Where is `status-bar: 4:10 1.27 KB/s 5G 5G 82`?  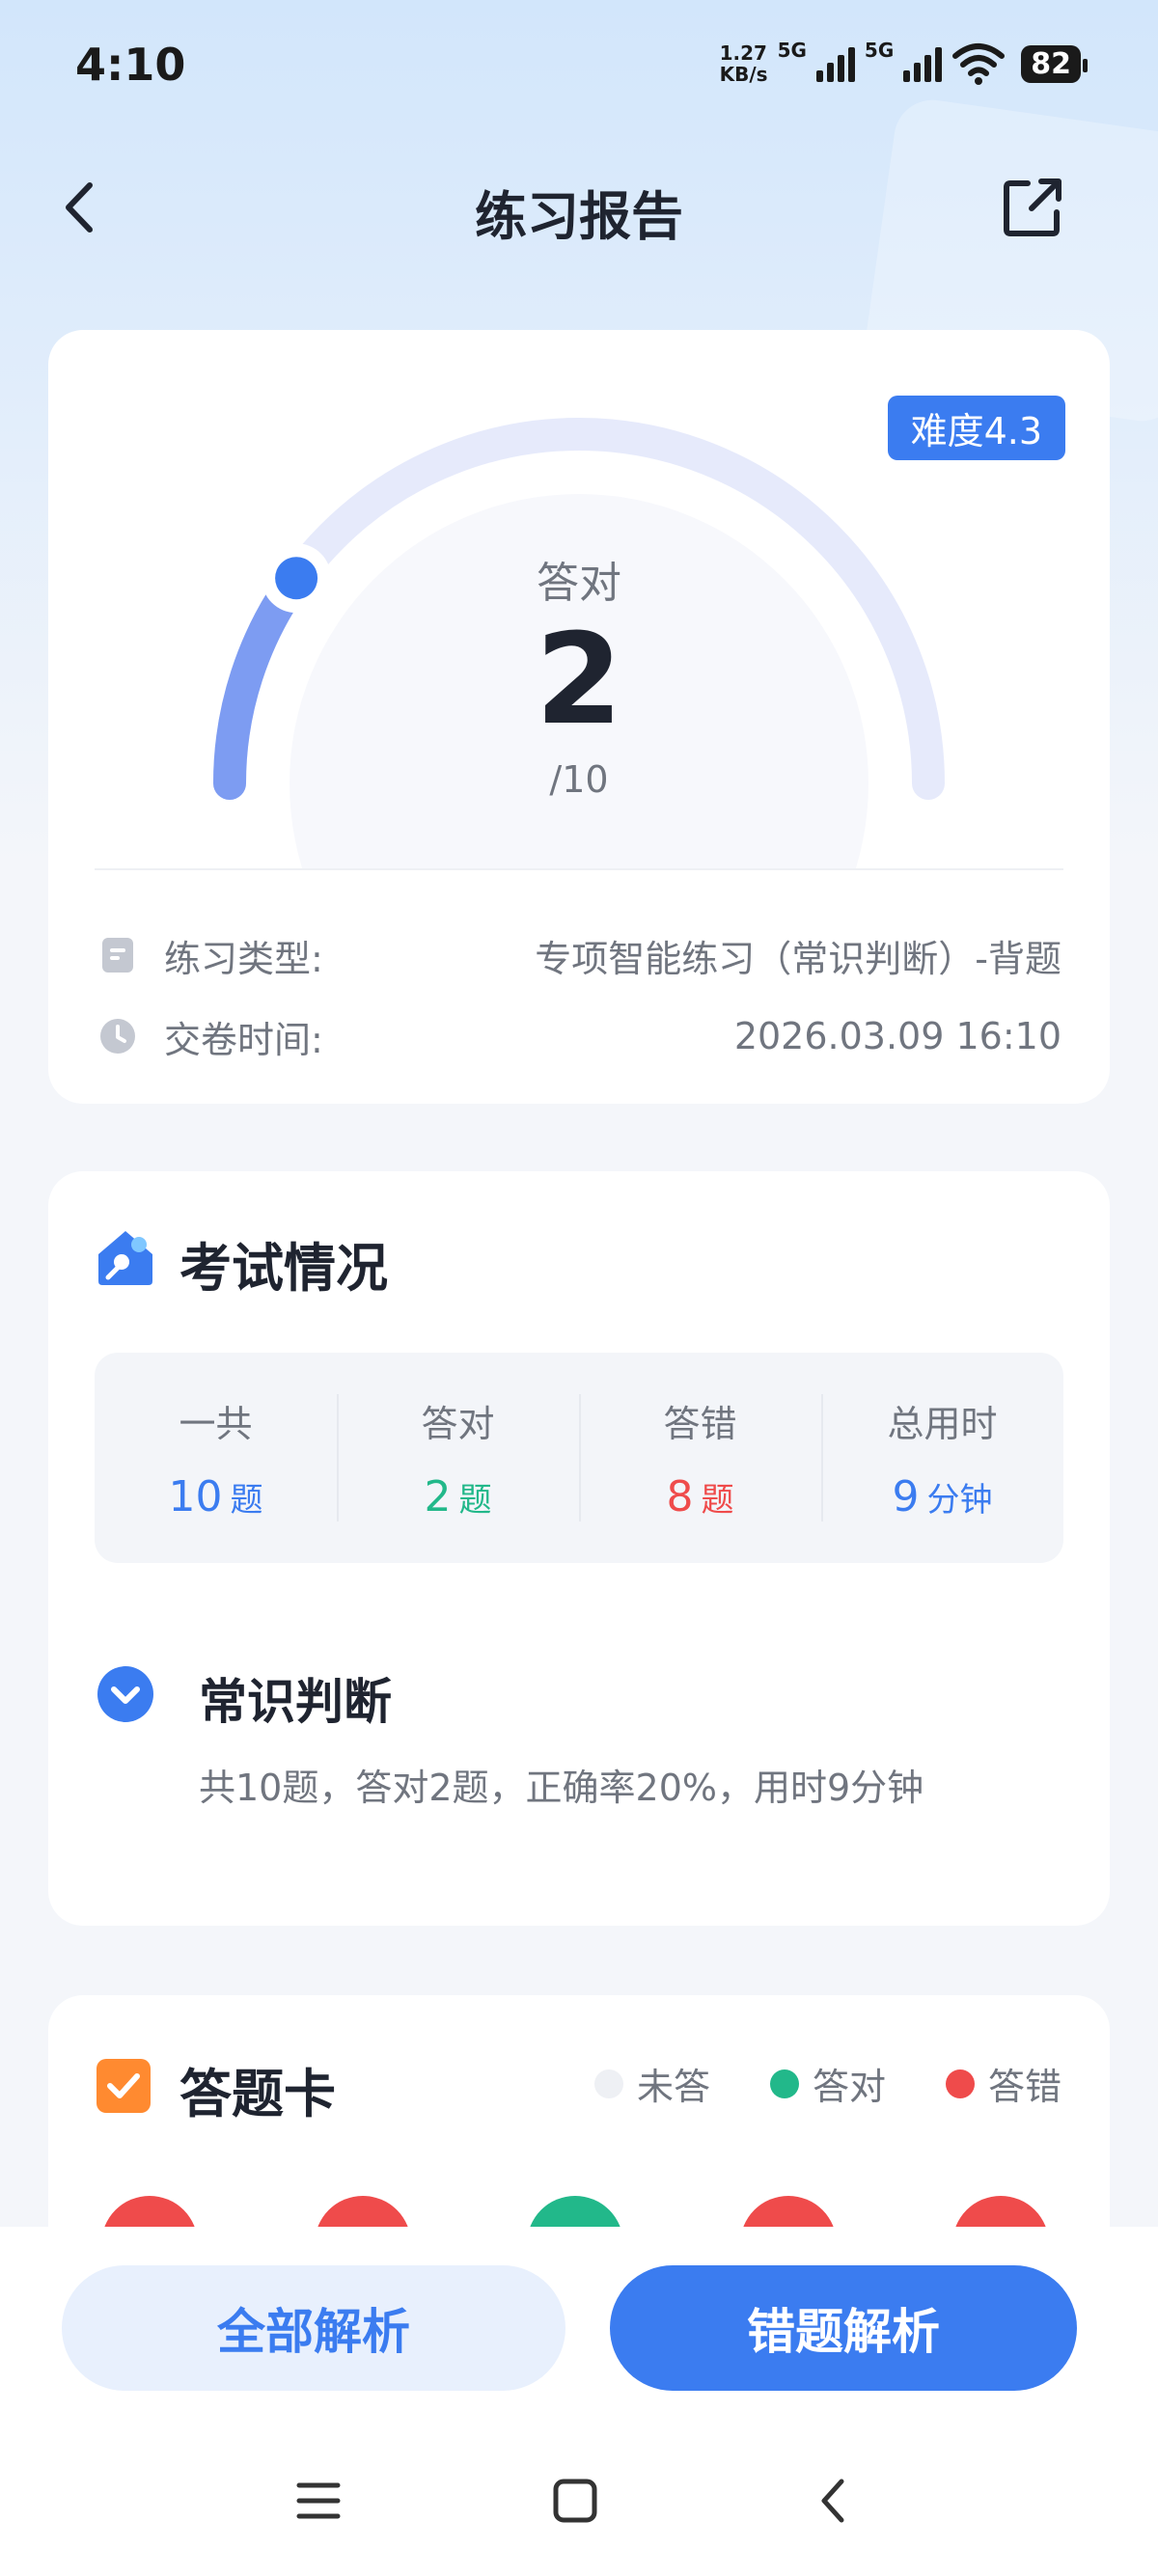 status-bar: 4:10 1.27 KB/s 5G 5G 82 is located at coordinates (579, 65).